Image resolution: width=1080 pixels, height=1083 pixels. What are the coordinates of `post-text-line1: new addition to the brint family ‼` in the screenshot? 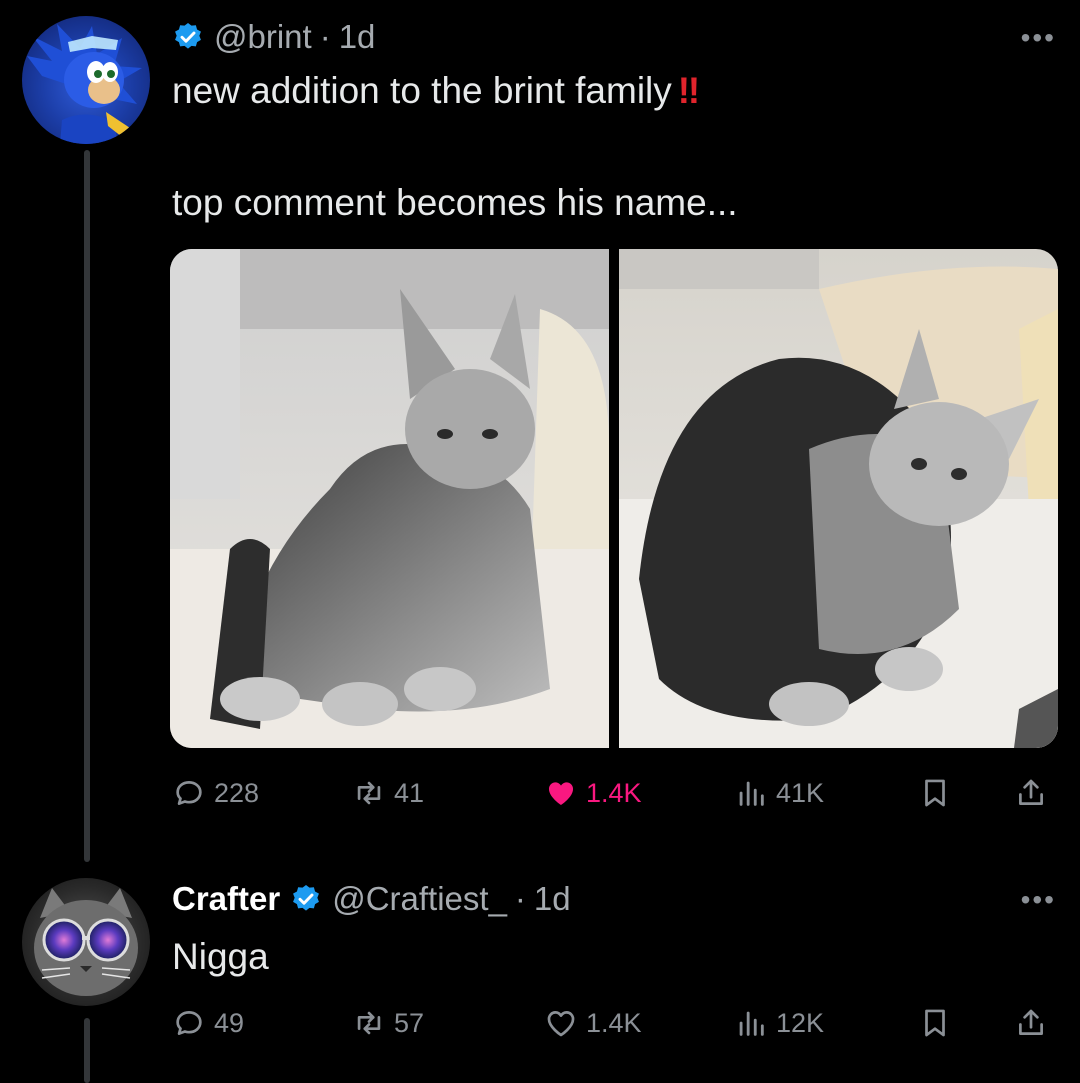 It's located at (436, 91).